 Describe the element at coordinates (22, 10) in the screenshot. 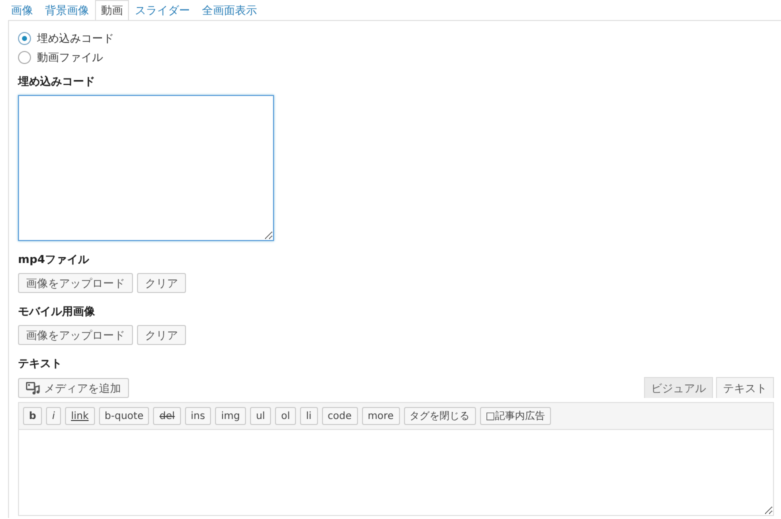

I see `tab: 画像` at that location.